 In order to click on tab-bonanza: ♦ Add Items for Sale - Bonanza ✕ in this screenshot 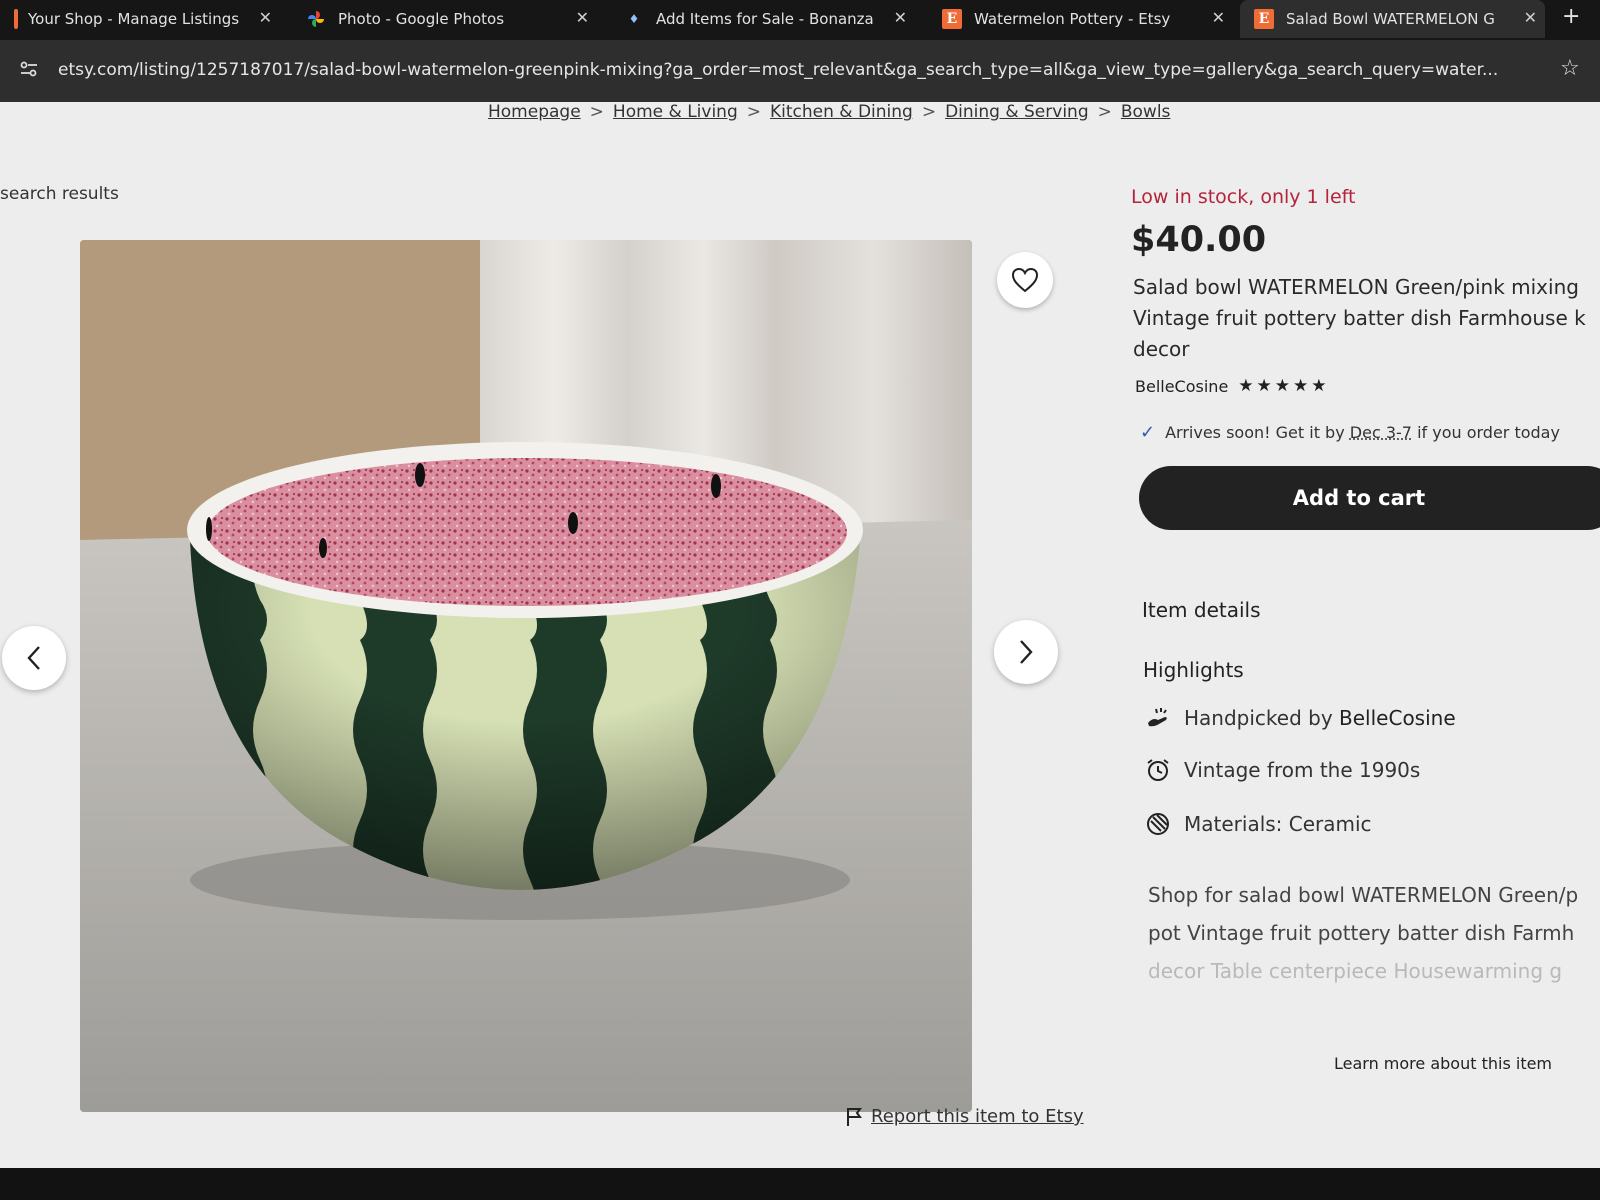, I will do `click(762, 19)`.